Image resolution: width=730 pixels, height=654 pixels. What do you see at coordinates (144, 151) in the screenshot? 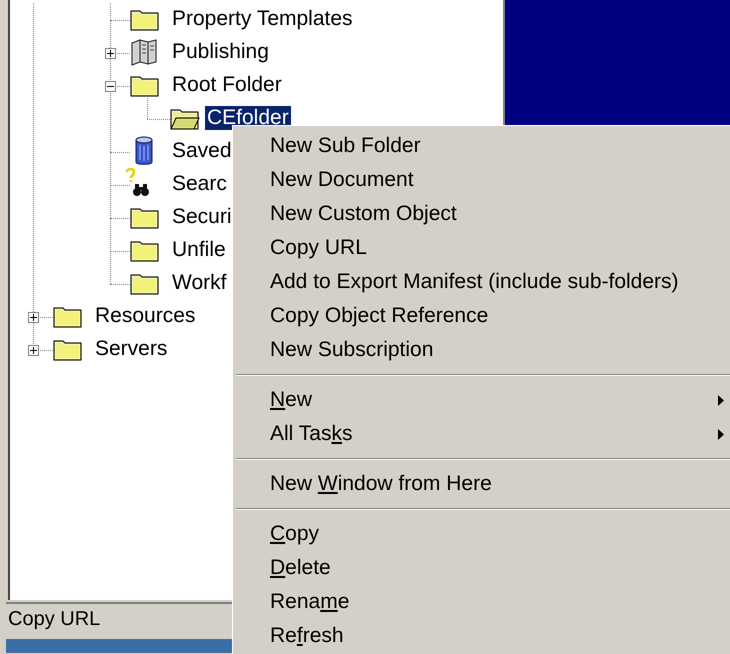
I see `database-icon` at bounding box center [144, 151].